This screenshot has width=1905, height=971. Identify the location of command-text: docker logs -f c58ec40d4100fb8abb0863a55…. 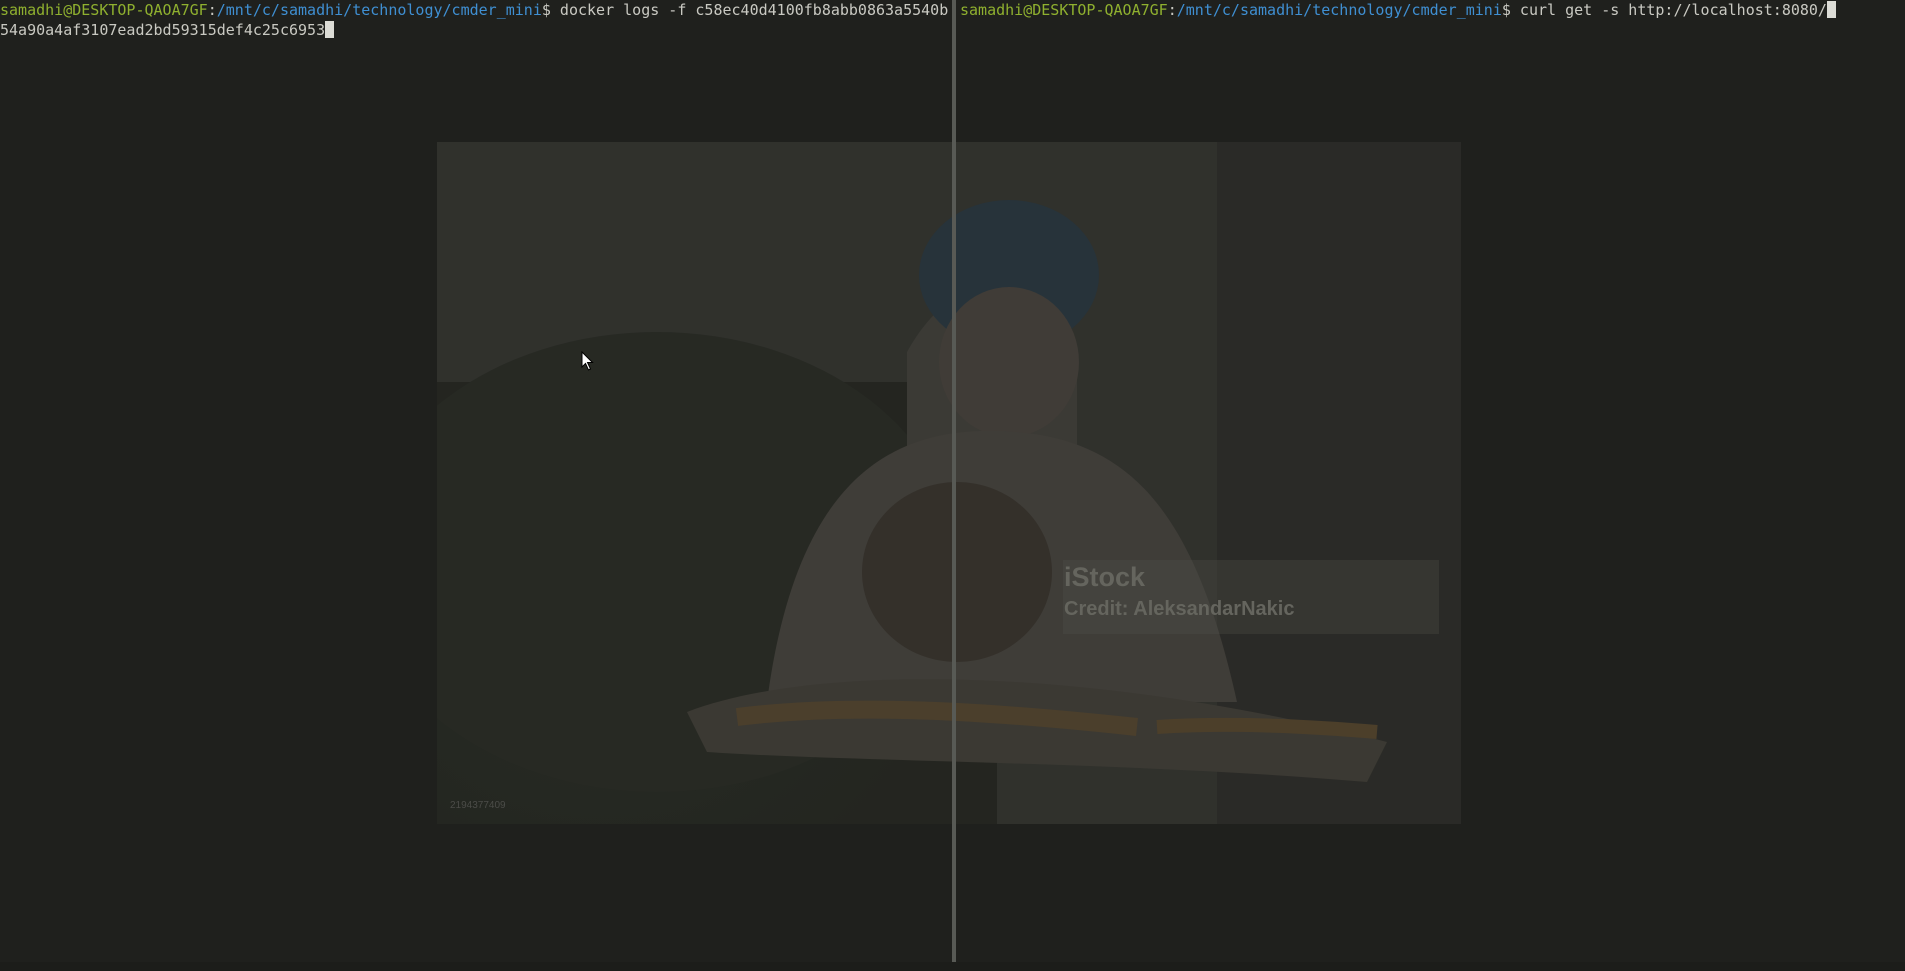
(749, 10).